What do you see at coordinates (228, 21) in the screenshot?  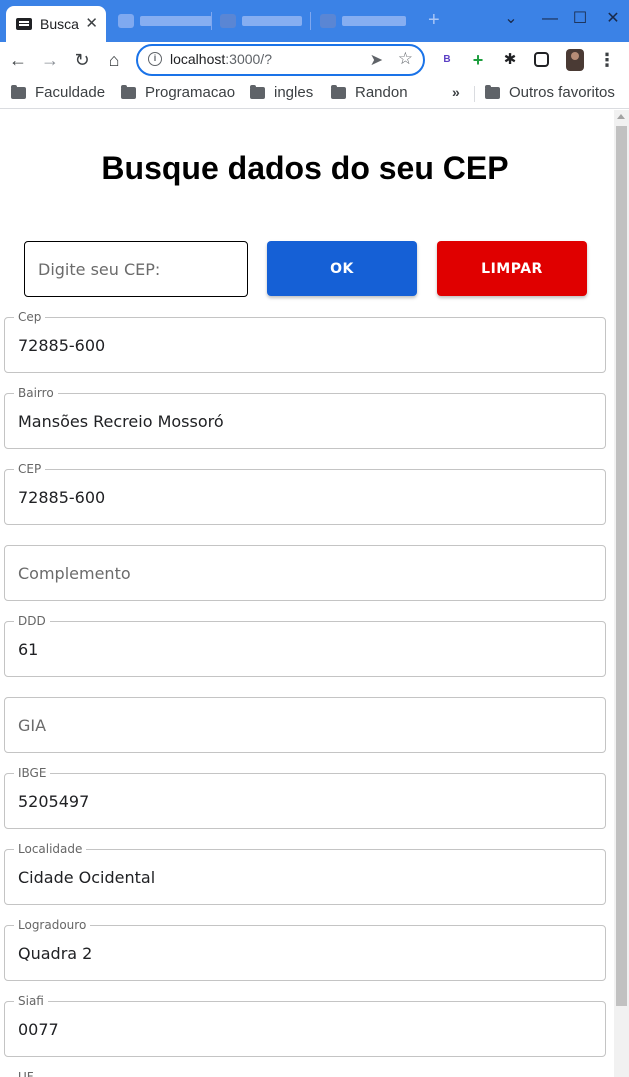 I see `github-icon` at bounding box center [228, 21].